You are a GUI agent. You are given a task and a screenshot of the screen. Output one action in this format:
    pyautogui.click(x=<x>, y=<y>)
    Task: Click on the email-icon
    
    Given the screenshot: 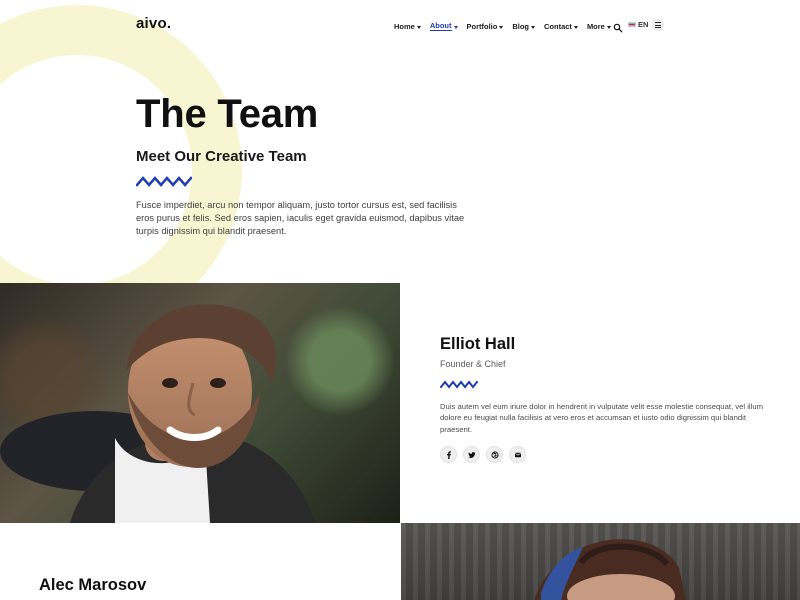 What is the action you would take?
    pyautogui.click(x=517, y=454)
    